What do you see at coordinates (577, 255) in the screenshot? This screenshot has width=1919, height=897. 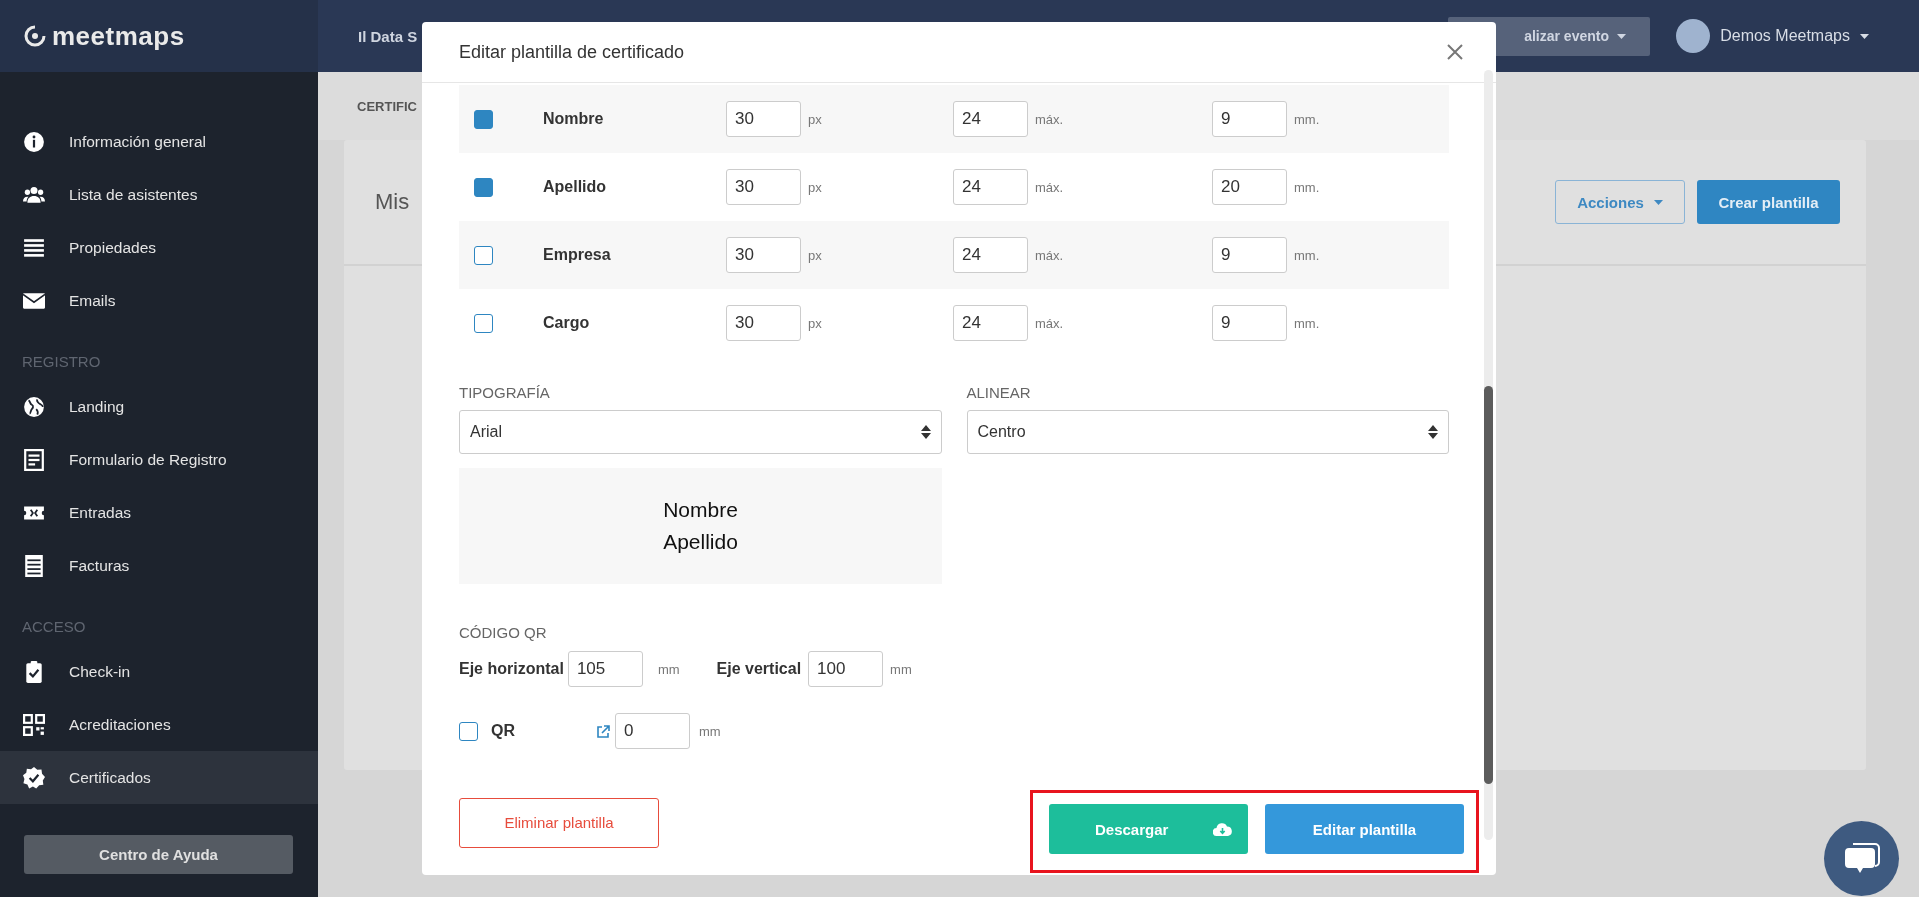 I see `field-label: Empresa` at bounding box center [577, 255].